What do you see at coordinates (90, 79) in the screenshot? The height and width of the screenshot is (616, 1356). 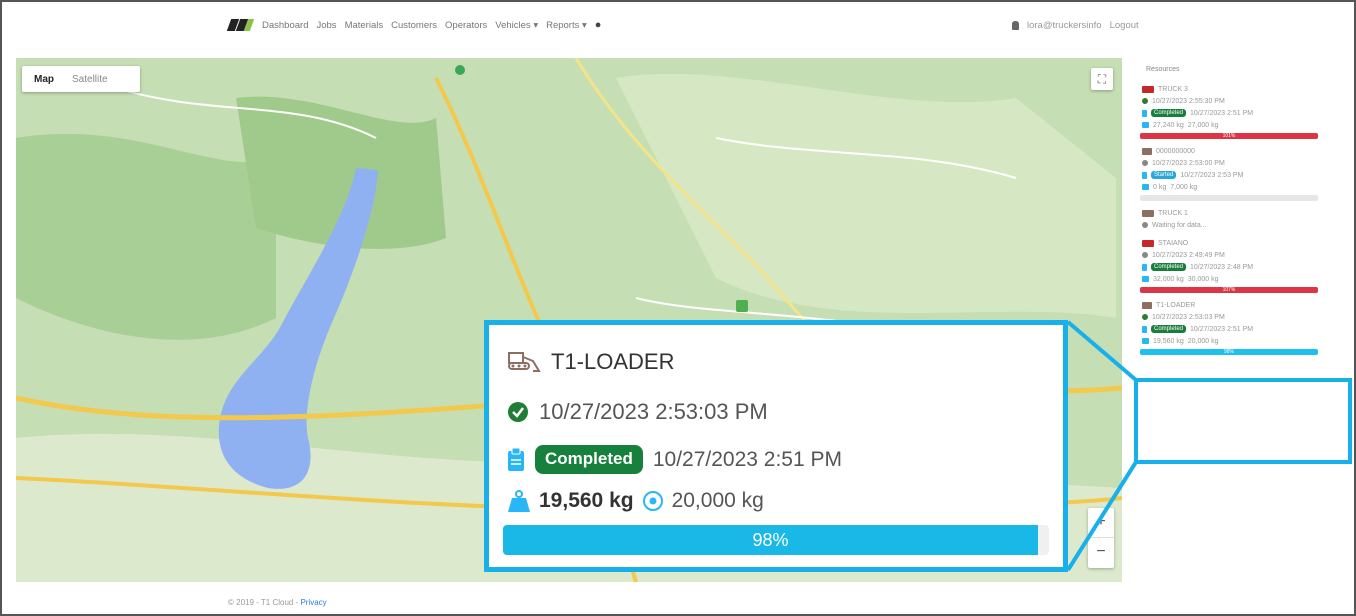 I see `map-type-satellite: Satellite` at bounding box center [90, 79].